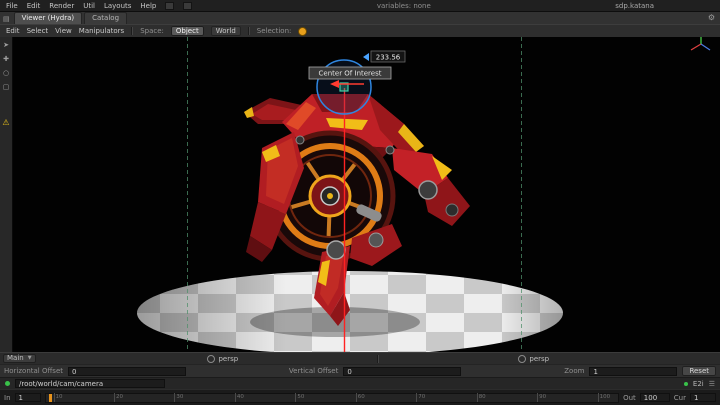 Image resolution: width=720 pixels, height=405 pixels. I want to click on timeline-tick: 90, so click(542, 397).